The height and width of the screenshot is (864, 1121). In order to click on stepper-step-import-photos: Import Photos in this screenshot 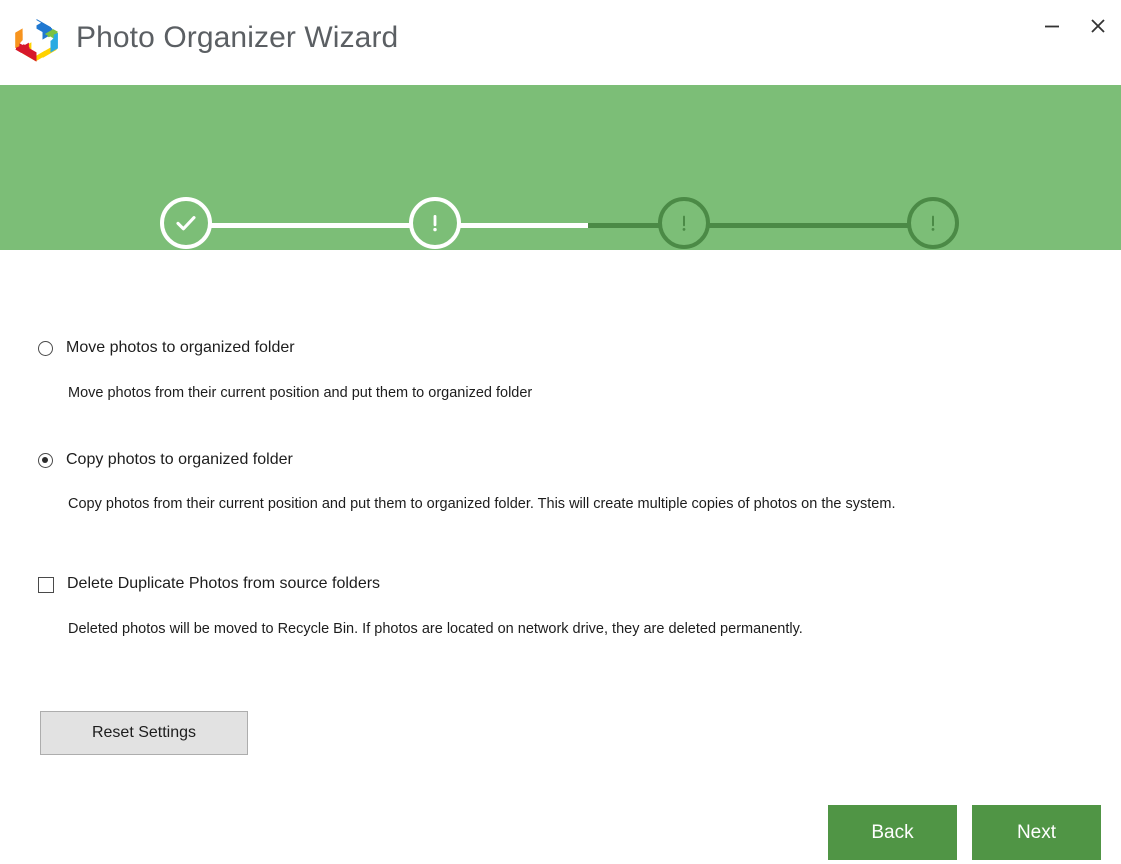, I will do `click(684, 223)`.